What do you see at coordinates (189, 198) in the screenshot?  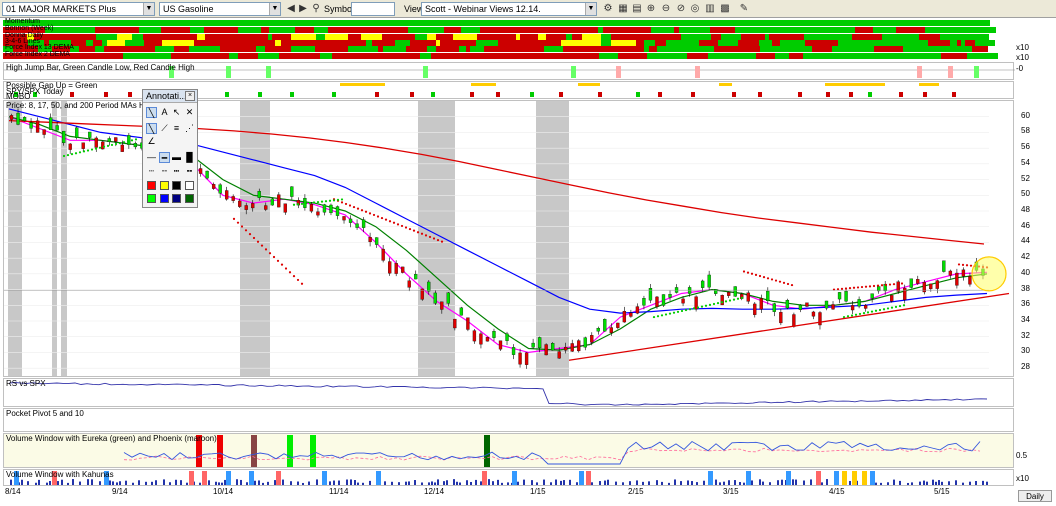 I see `color-swatch-dark-green` at bounding box center [189, 198].